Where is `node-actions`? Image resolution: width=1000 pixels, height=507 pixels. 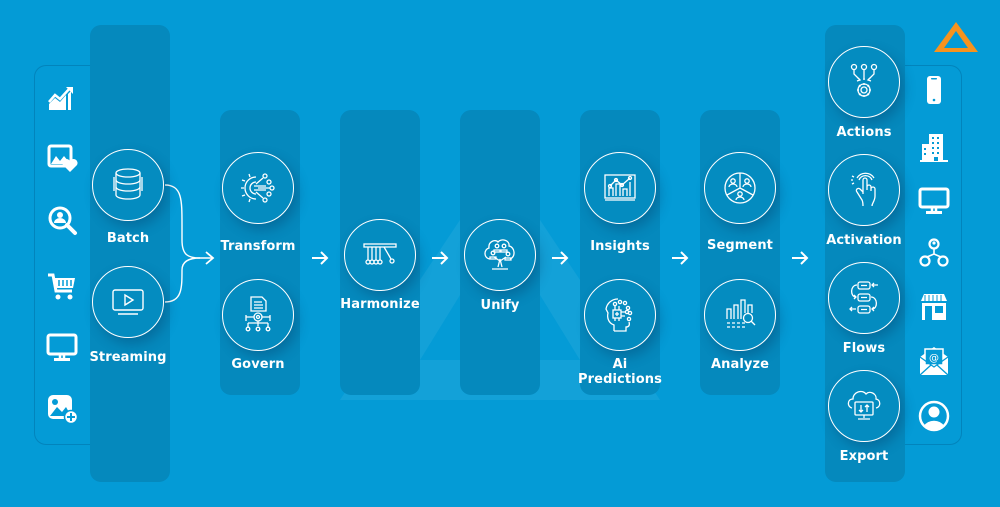
node-actions is located at coordinates (864, 82).